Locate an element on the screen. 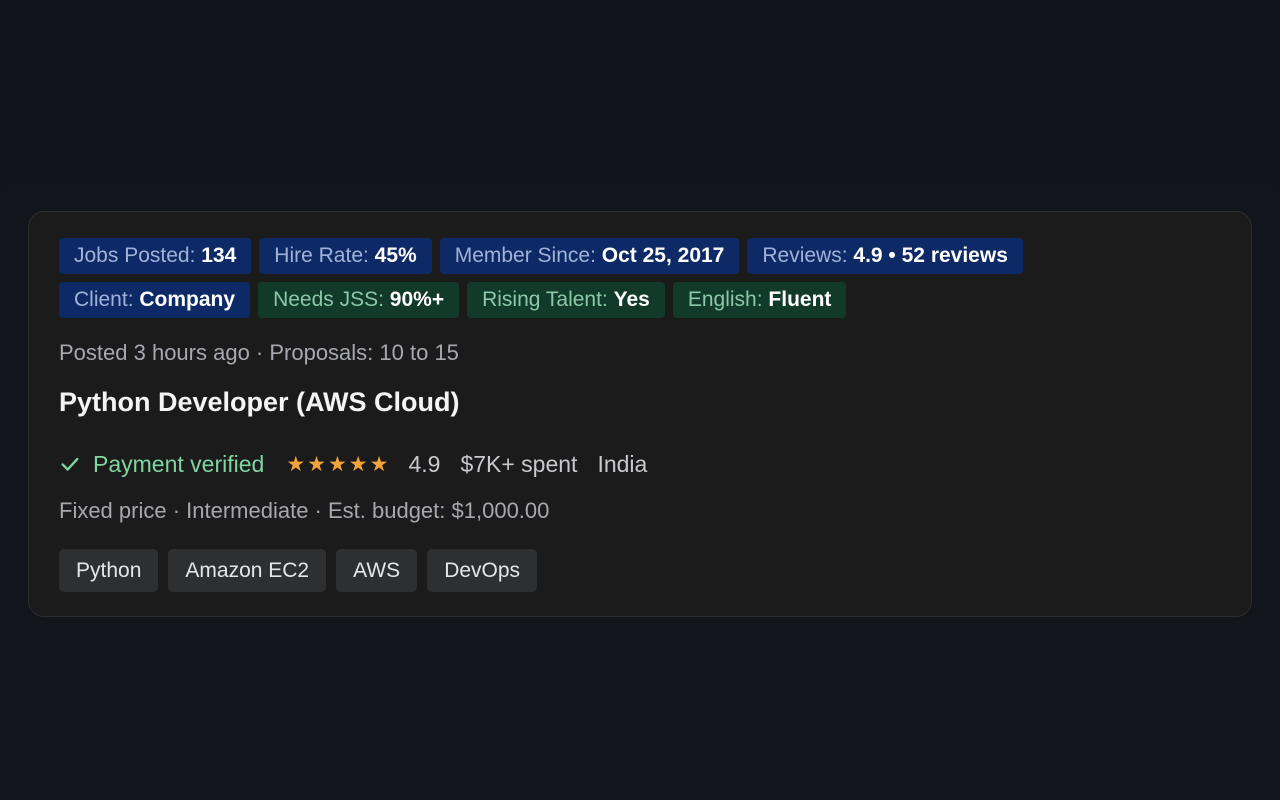  client-spent: $7K+ spent is located at coordinates (519, 463).